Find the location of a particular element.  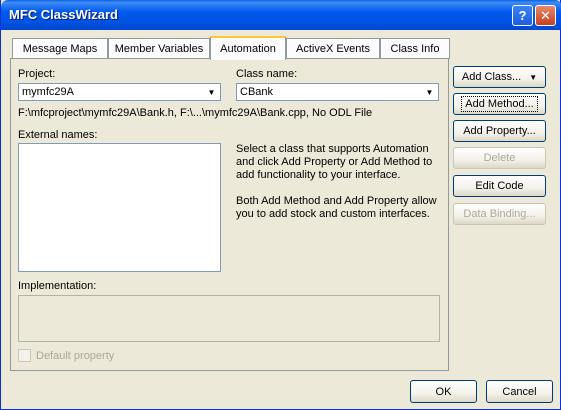

delete-button: Delete is located at coordinates (499, 158).